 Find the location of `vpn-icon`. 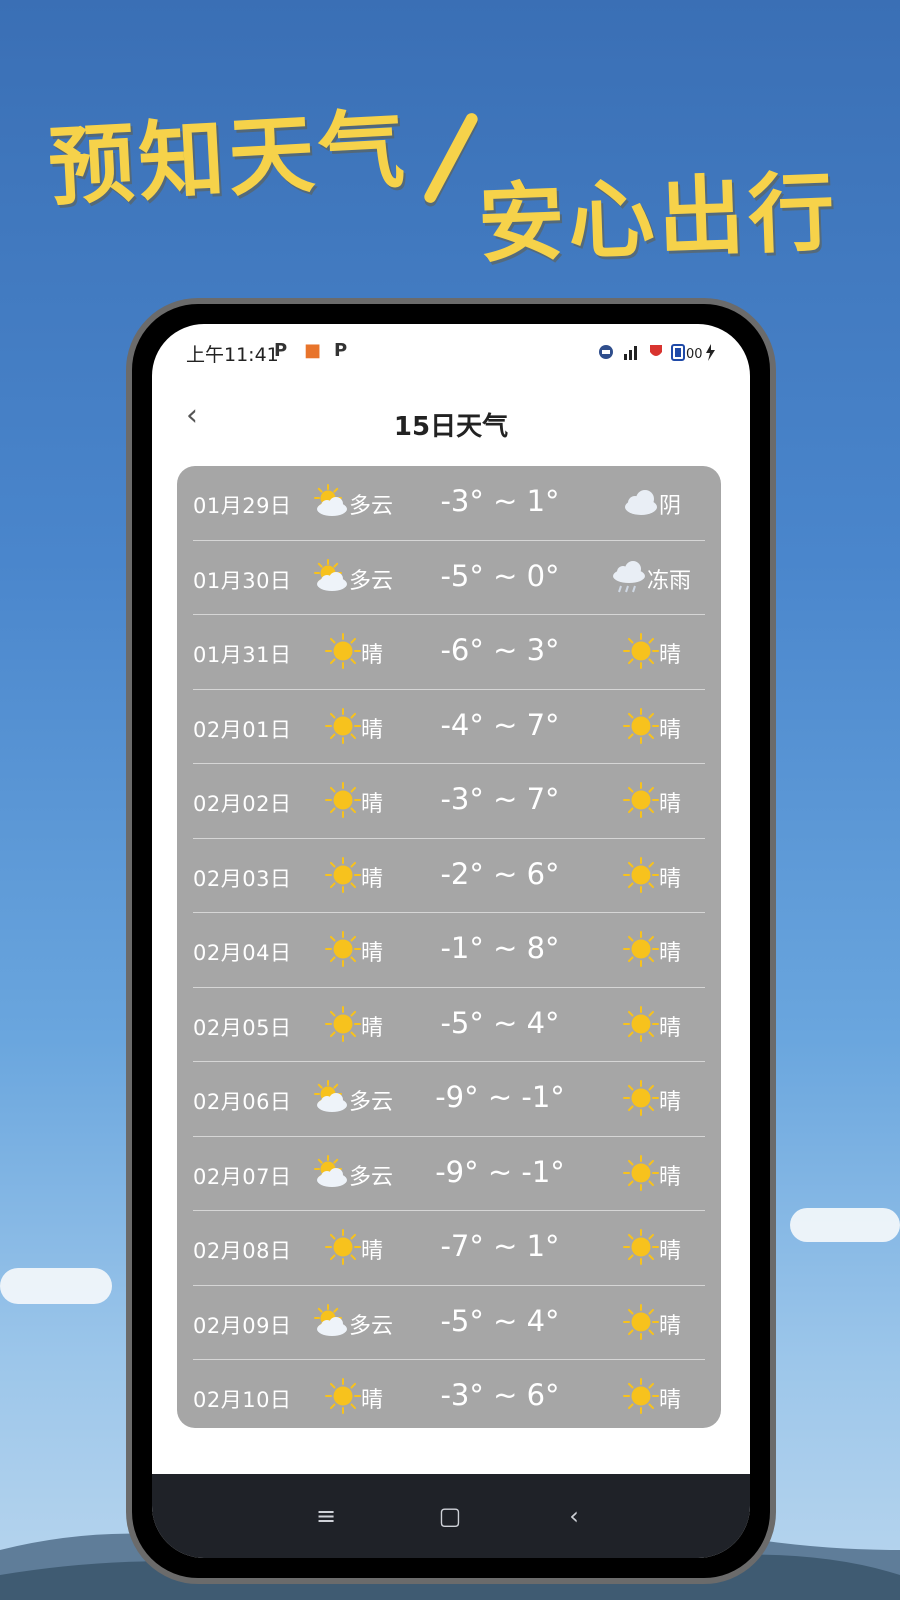

vpn-icon is located at coordinates (606, 352).